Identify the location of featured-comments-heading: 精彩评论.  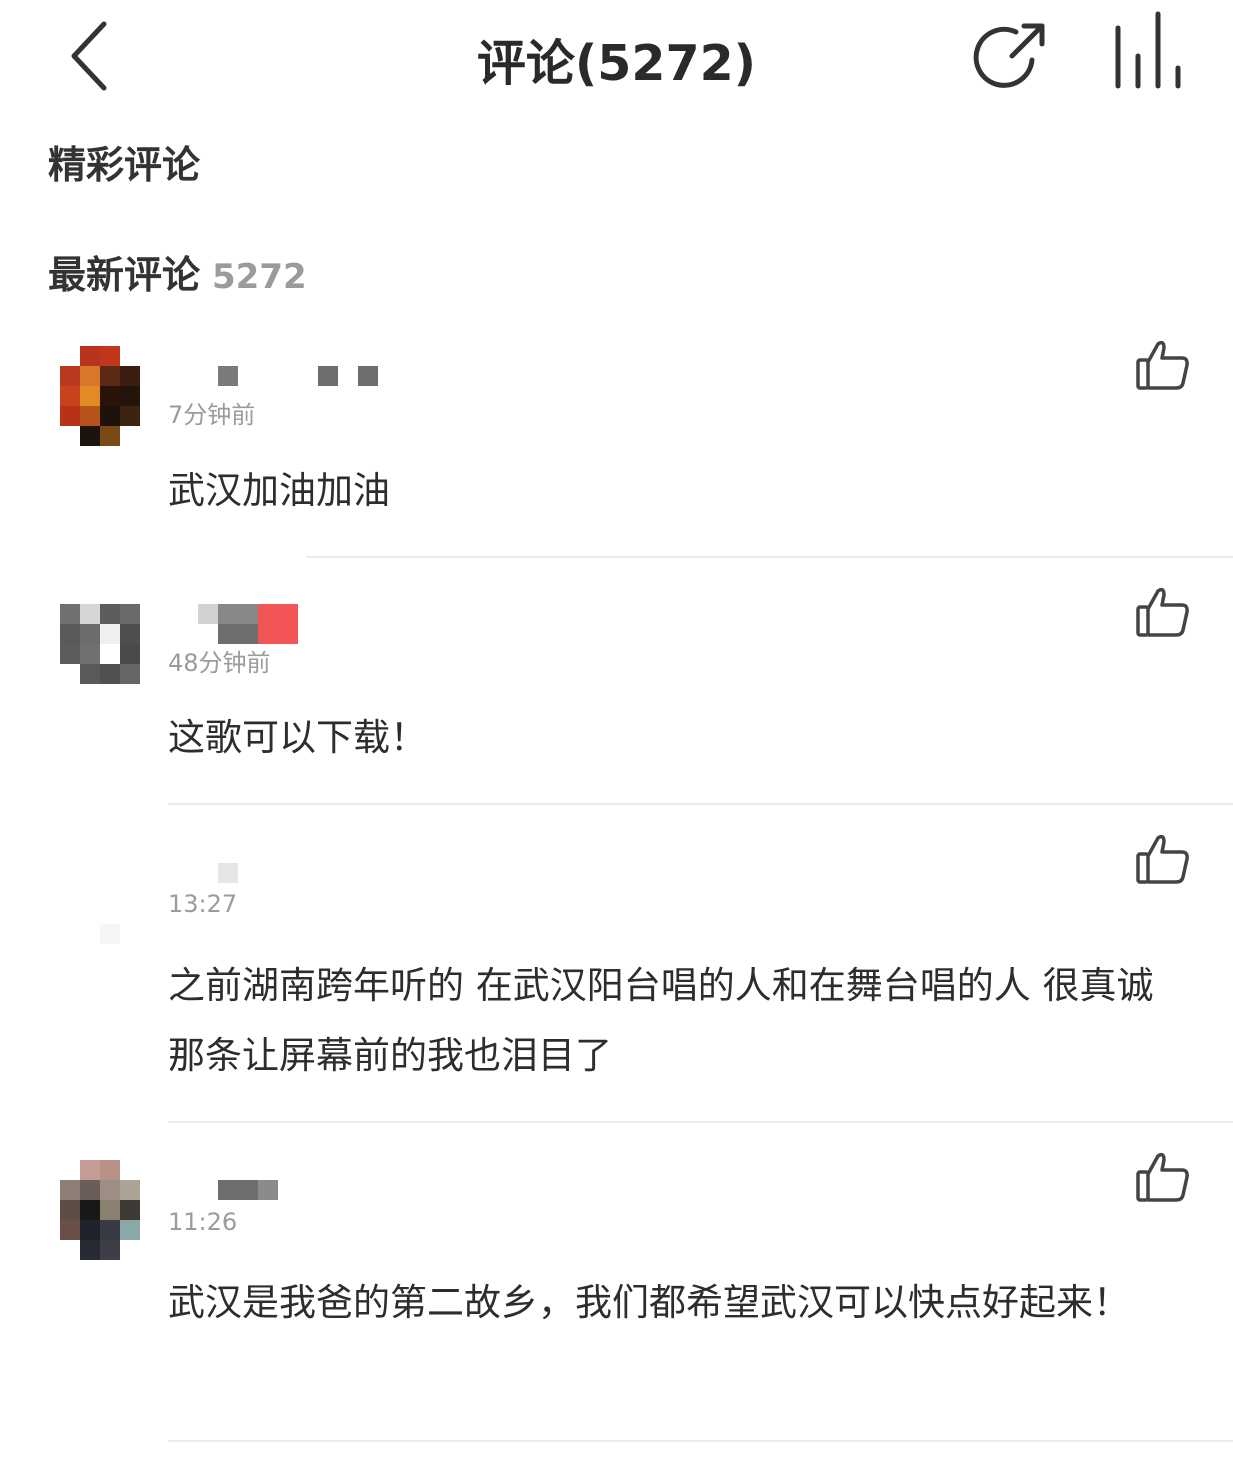
(124, 161).